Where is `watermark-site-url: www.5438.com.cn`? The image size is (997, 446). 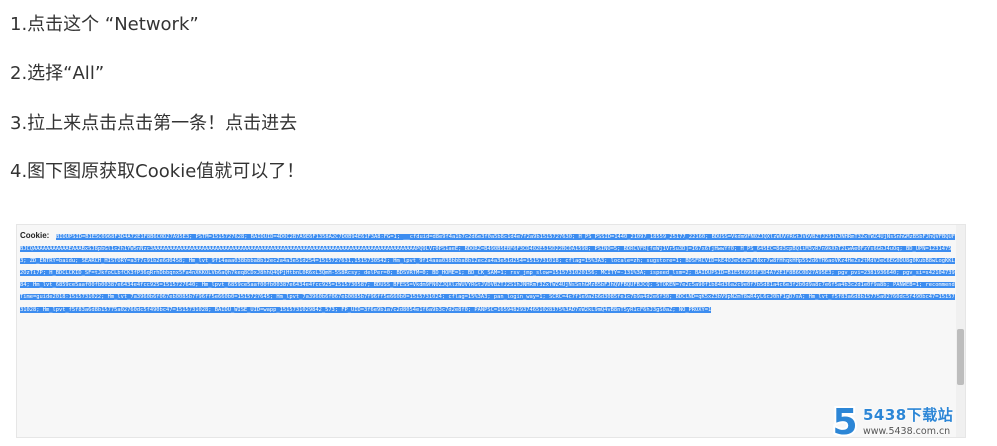
watermark-site-url: www.5438.com.cn is located at coordinates (907, 431).